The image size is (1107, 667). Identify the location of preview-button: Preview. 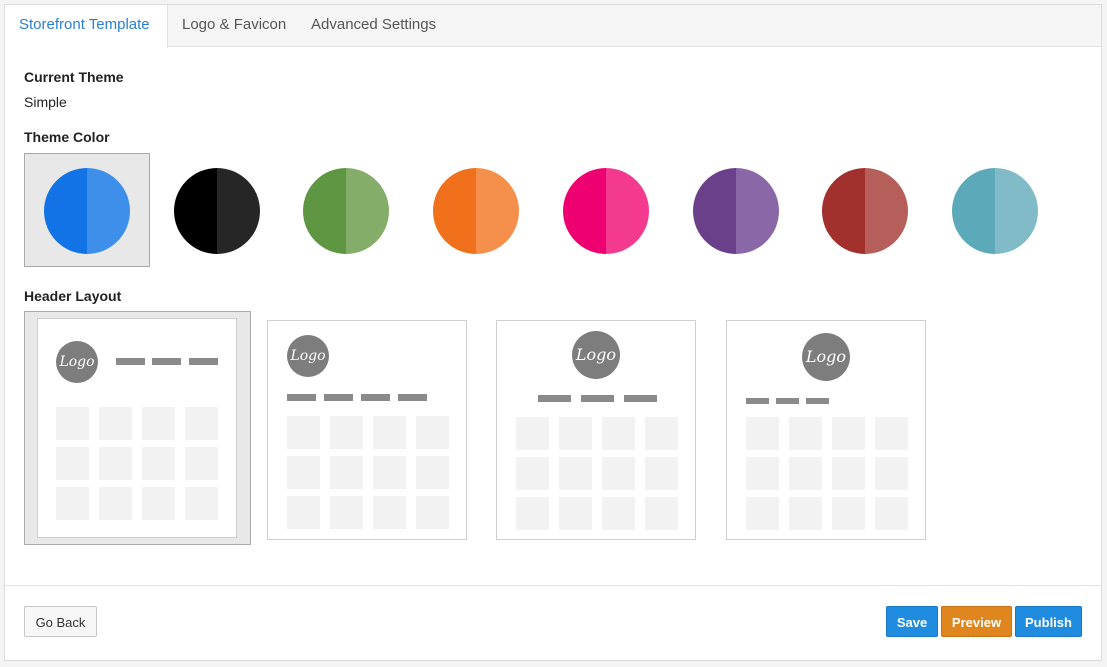
(976, 621).